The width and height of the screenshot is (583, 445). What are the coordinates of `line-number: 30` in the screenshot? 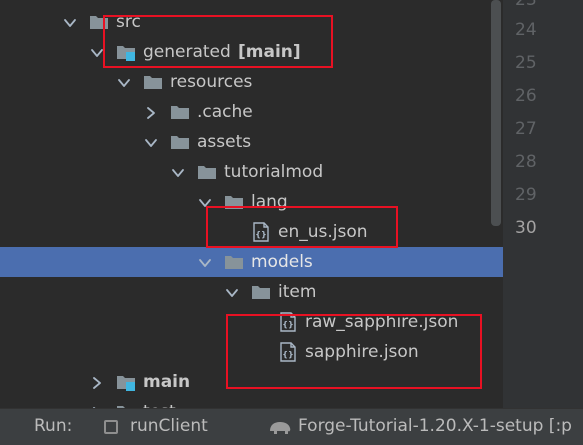 It's located at (526, 228).